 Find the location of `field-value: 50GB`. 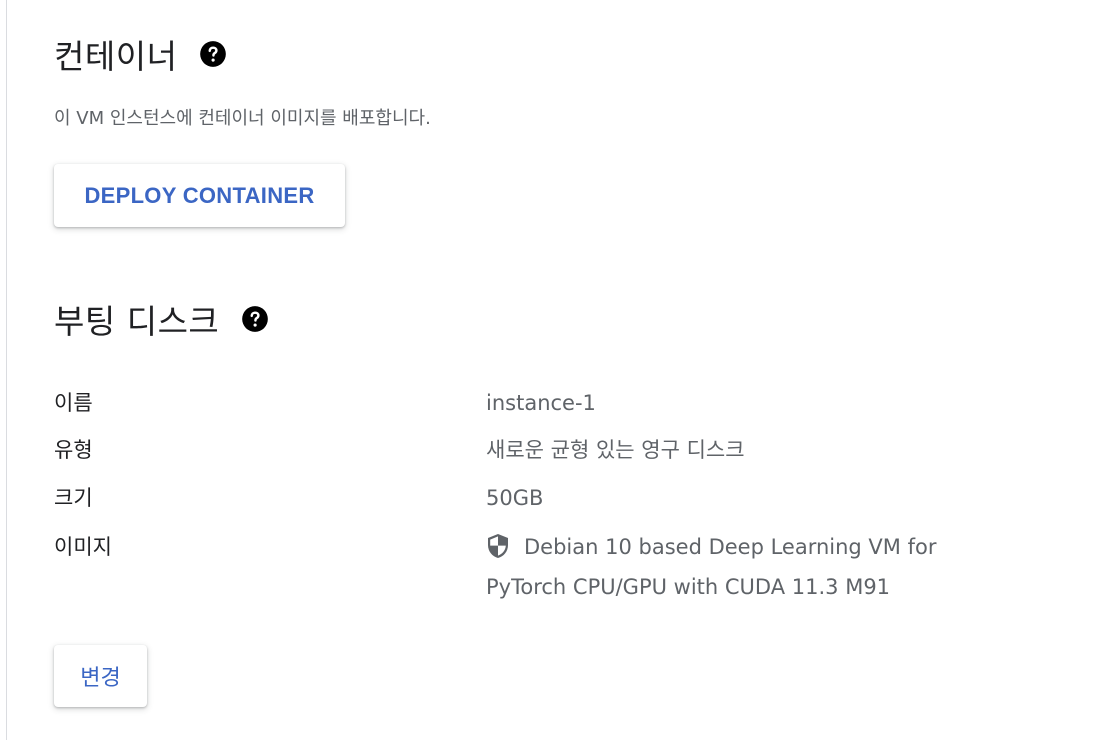

field-value: 50GB is located at coordinates (515, 498).